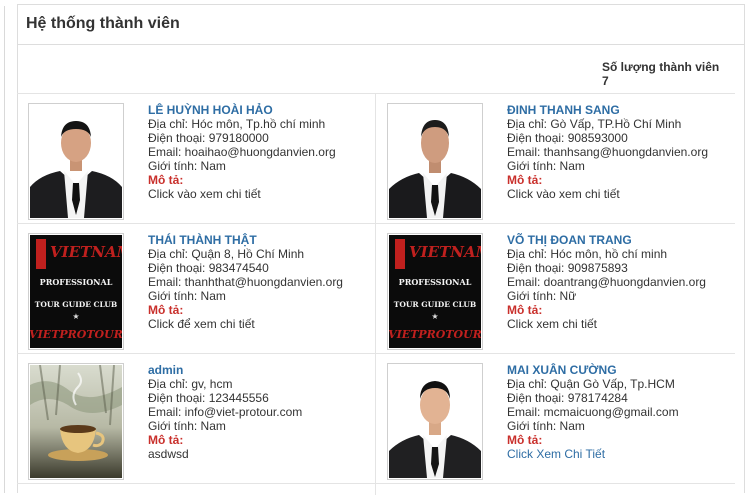  Describe the element at coordinates (226, 254) in the screenshot. I see `member-address: Địa chỉ: Quận 8, Hồ Chí Minh` at that location.